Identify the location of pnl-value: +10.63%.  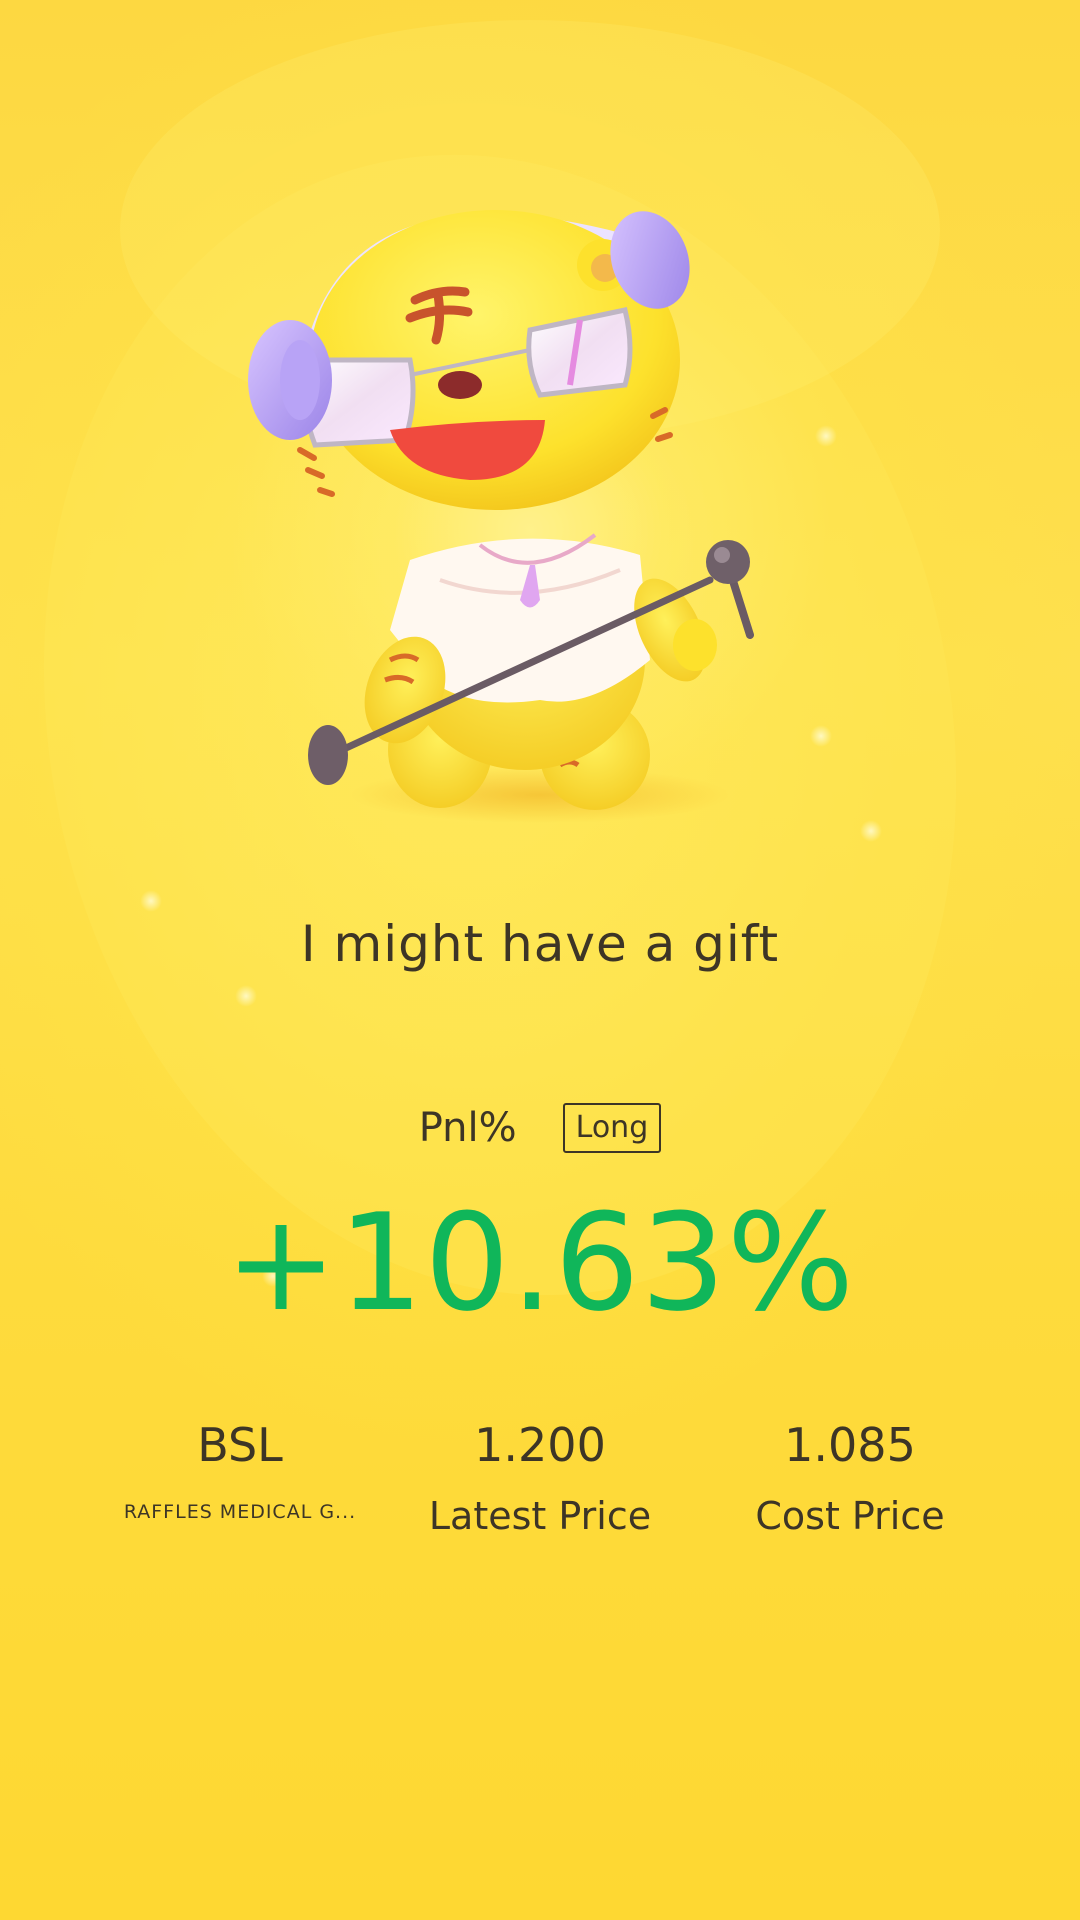
(540, 1263).